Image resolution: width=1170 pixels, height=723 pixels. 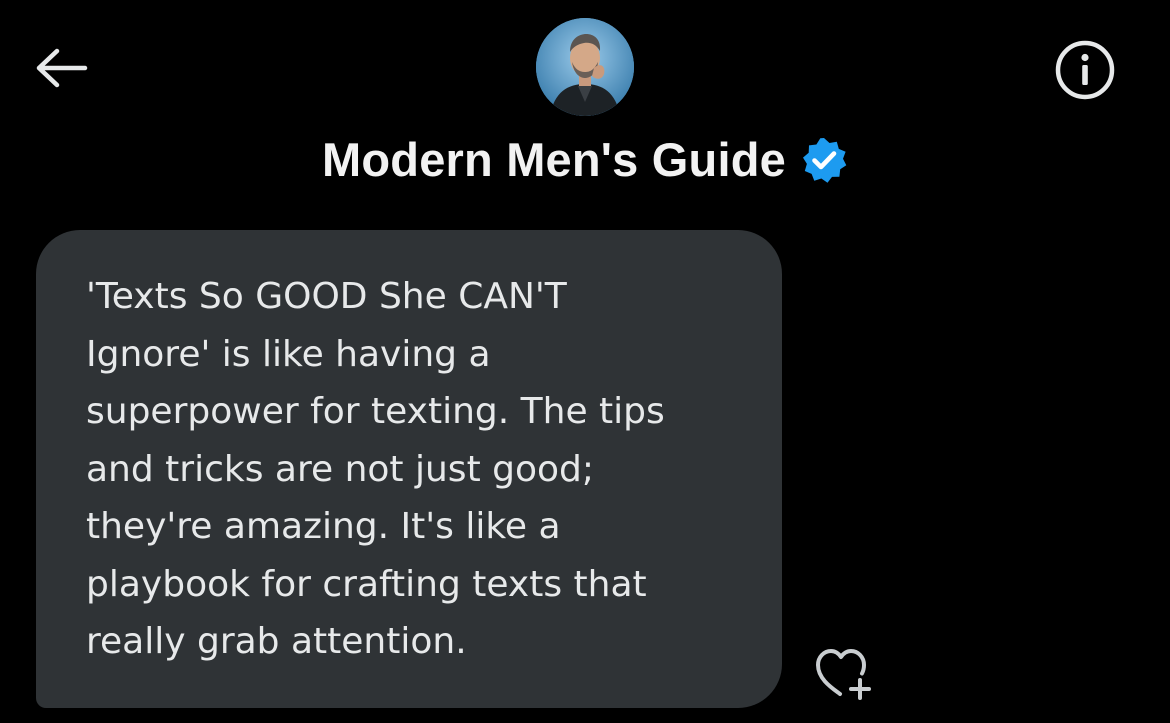 I want to click on add-reaction-button, so click(x=843, y=672).